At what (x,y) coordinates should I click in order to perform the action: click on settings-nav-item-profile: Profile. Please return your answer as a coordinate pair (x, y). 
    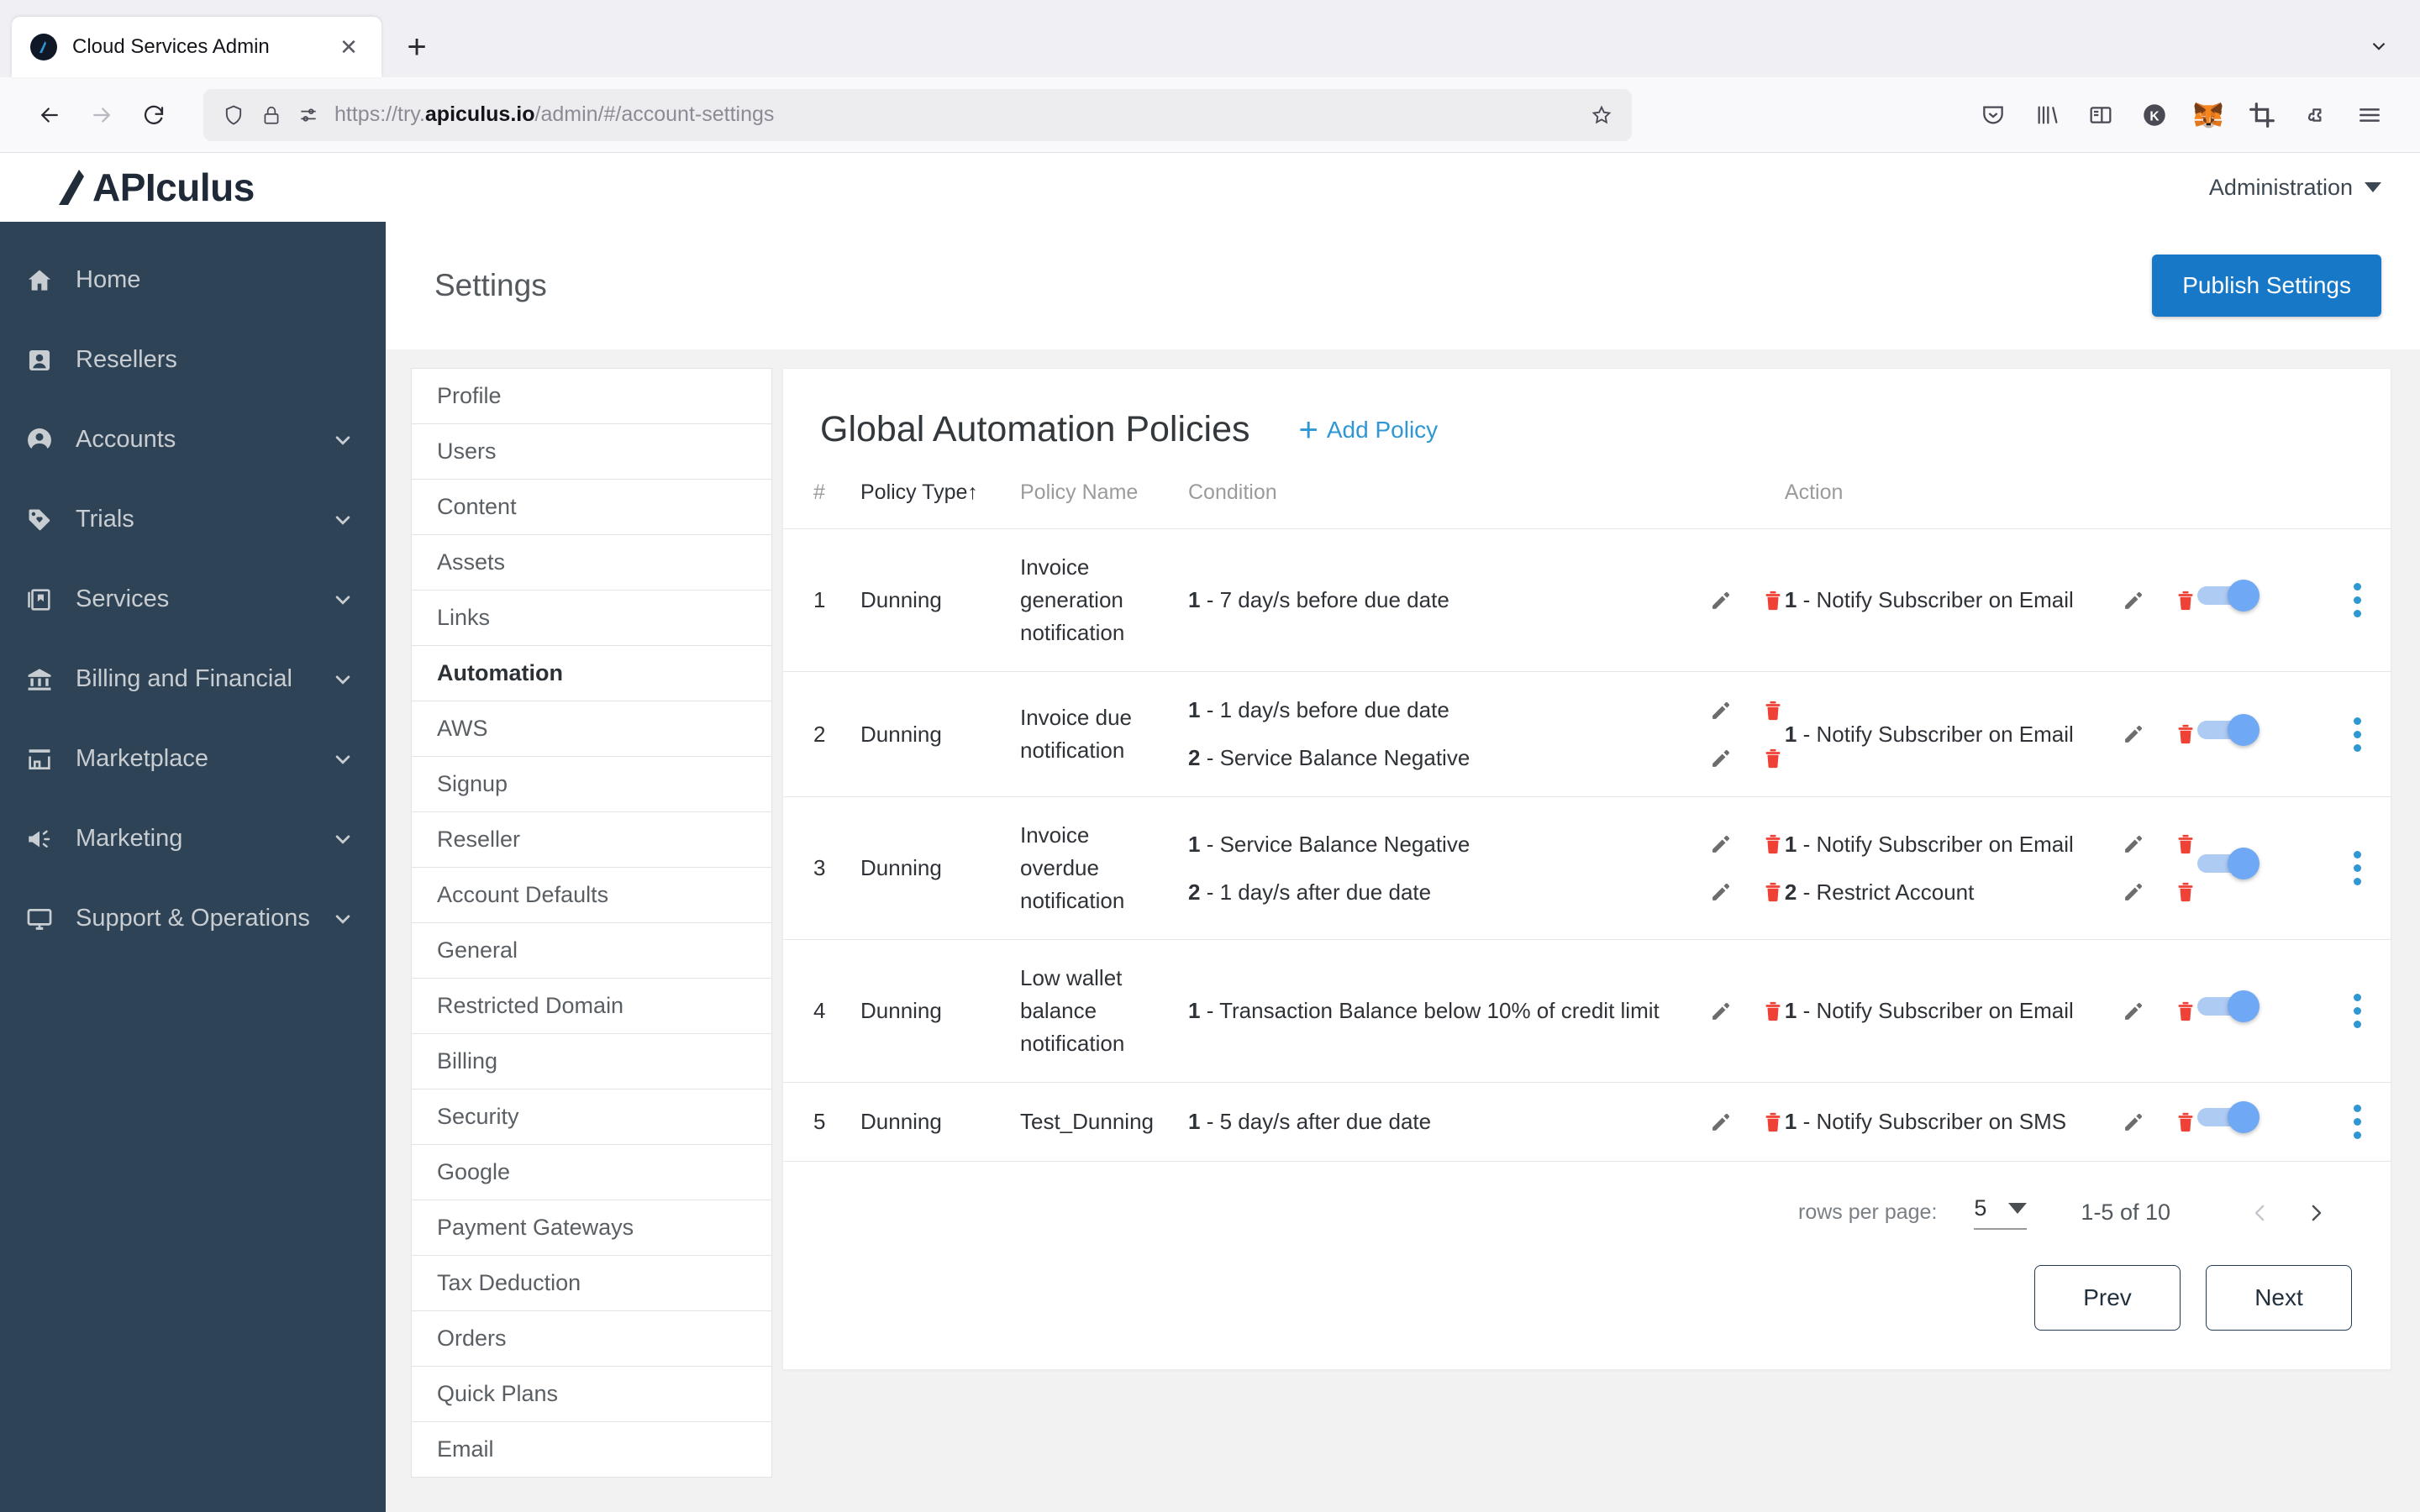
    Looking at the image, I should click on (591, 396).